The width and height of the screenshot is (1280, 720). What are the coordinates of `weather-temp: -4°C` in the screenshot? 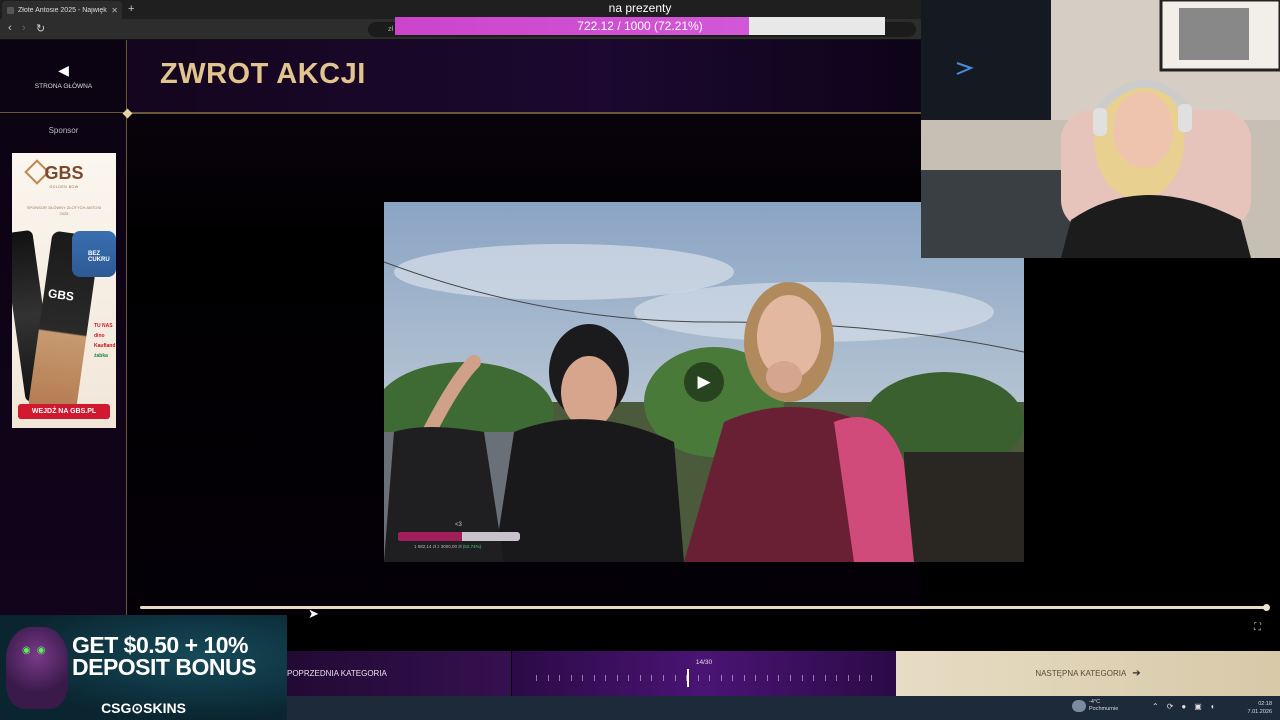 It's located at (1095, 702).